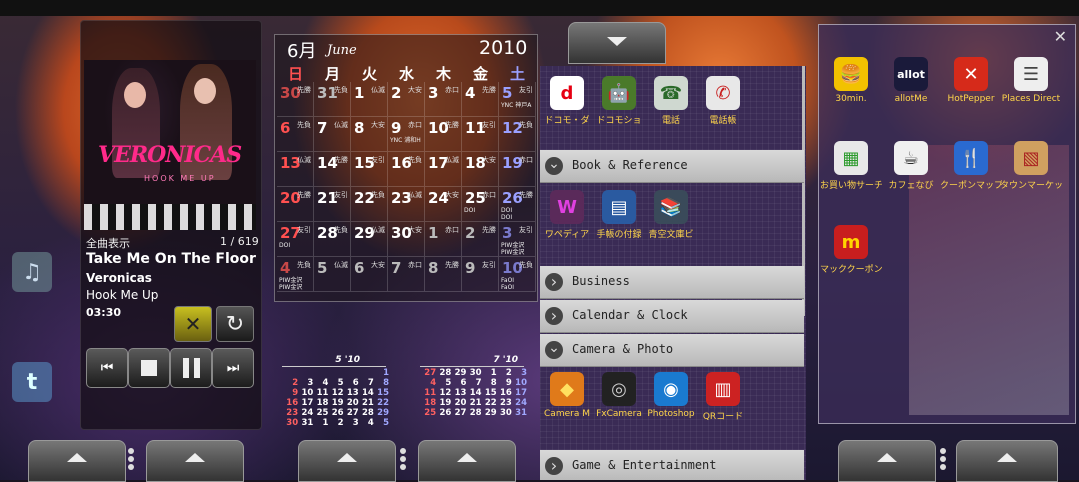 The image size is (1079, 482). What do you see at coordinates (332, 204) in the screenshot?
I see `calendar-day-cell: 21 友引` at bounding box center [332, 204].